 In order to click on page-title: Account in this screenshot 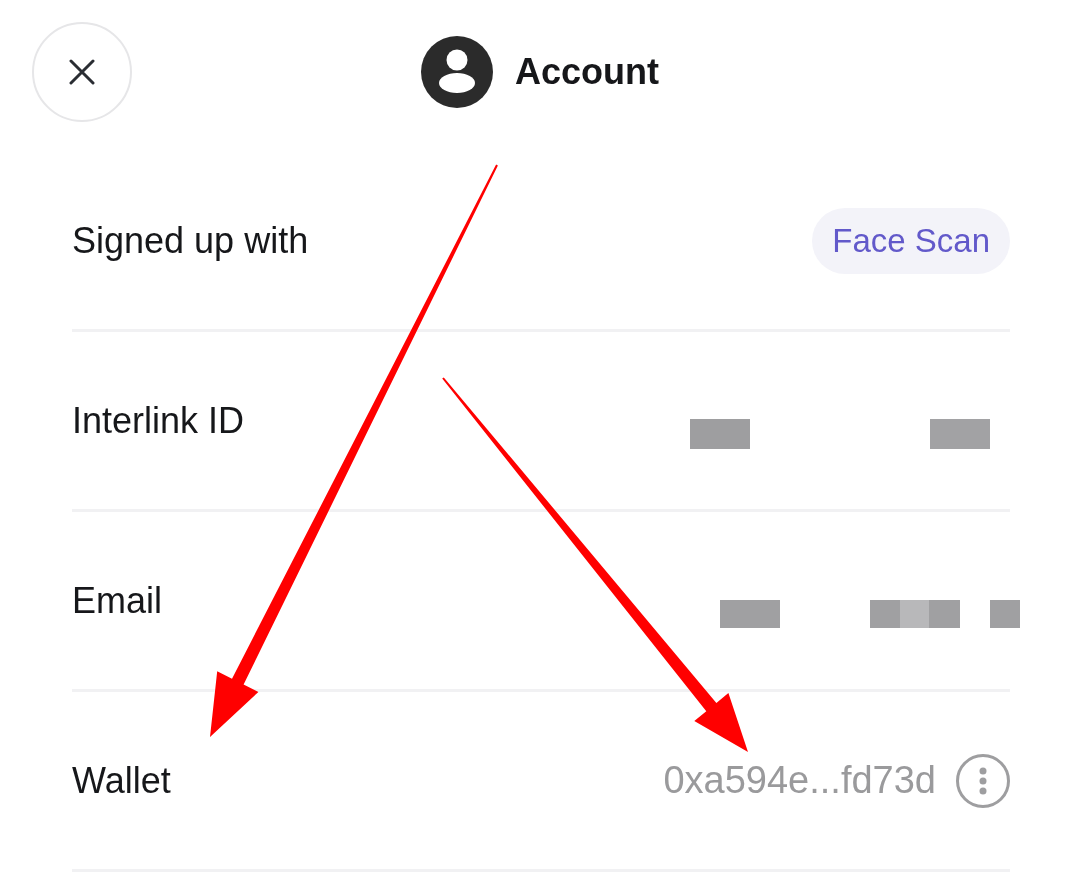, I will do `click(587, 72)`.